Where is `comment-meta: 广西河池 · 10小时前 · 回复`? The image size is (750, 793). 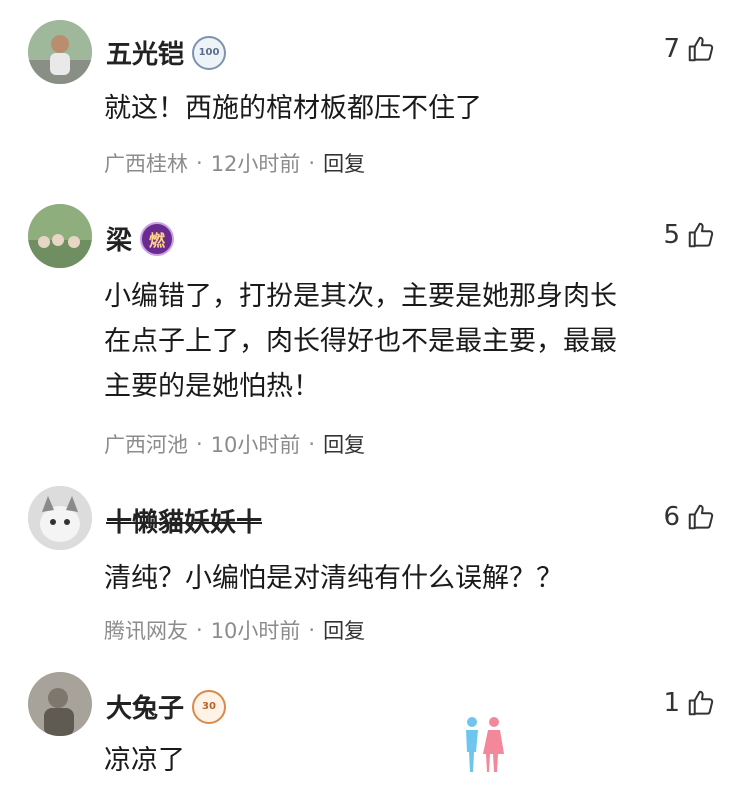 comment-meta: 广西河池 · 10小时前 · 回复 is located at coordinates (234, 444).